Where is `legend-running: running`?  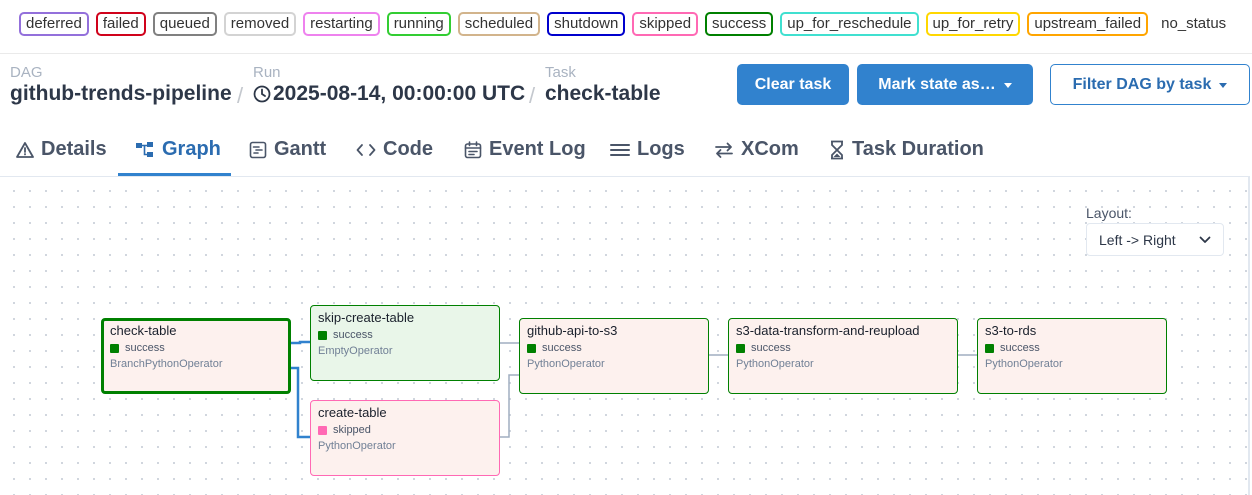 legend-running: running is located at coordinates (418, 24).